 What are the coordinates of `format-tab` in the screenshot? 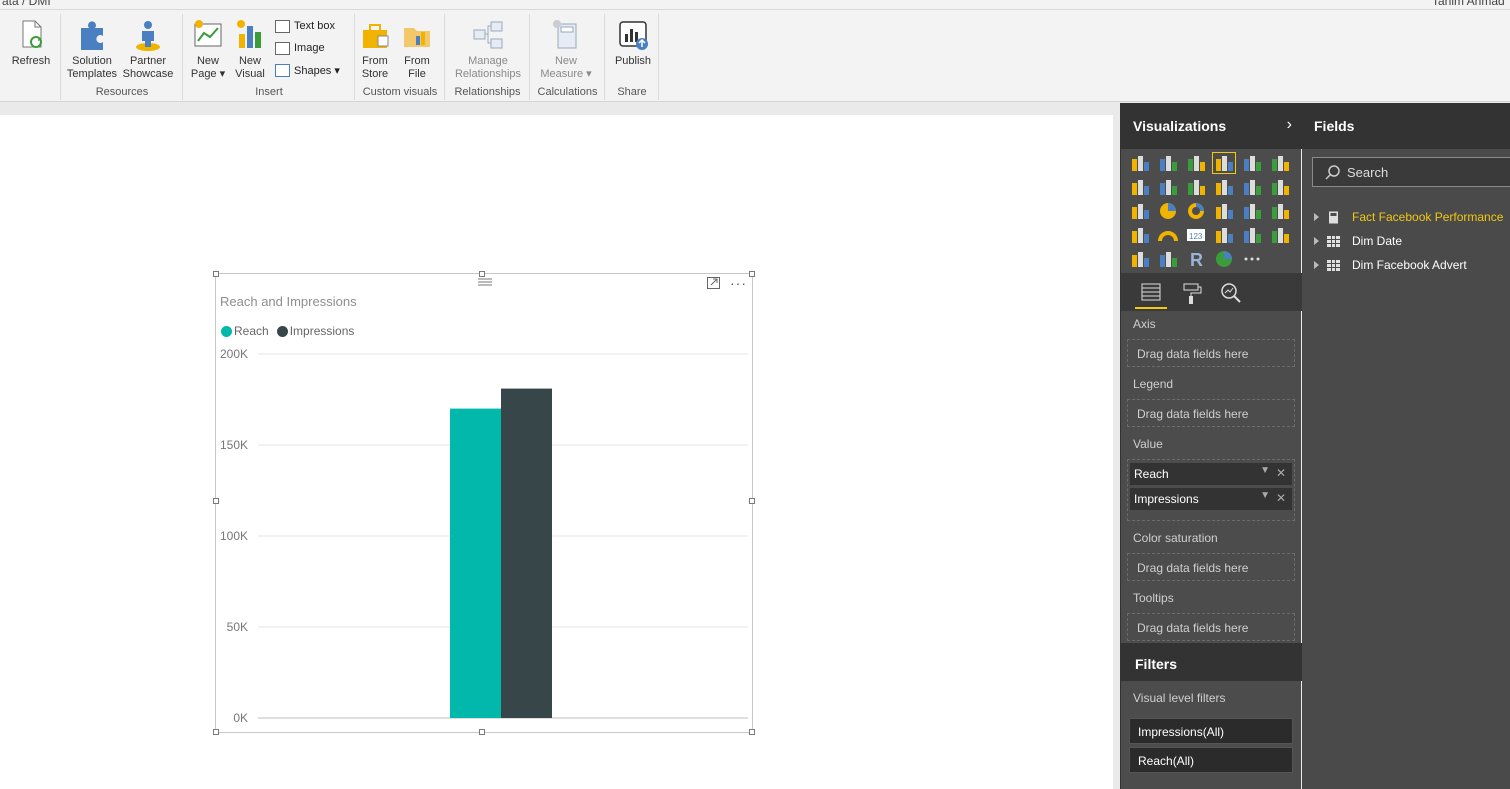 It's located at (1191, 294).